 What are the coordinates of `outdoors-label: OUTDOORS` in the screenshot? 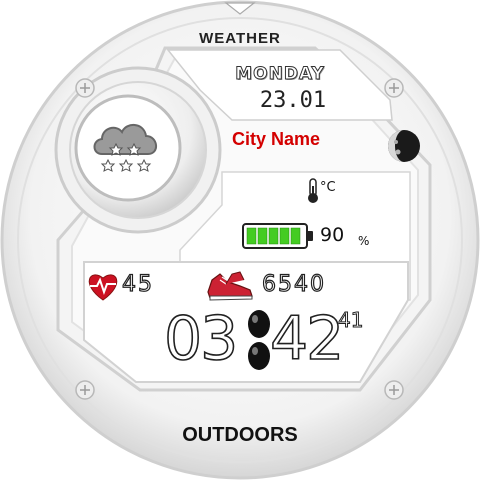 It's located at (240, 435).